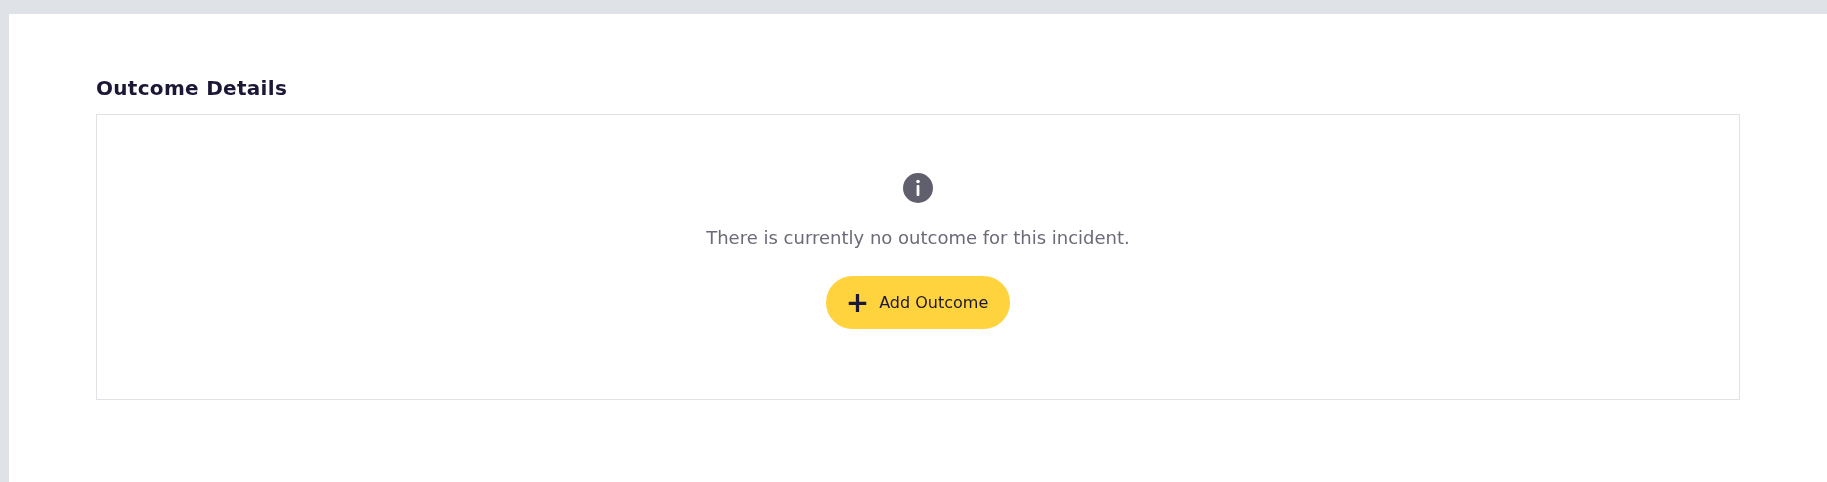 This screenshot has width=1827, height=482. I want to click on add-outcome-button: + Add Outcome, so click(918, 302).